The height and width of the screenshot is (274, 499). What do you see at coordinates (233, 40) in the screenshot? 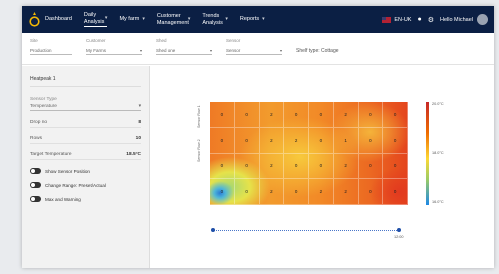
I see `filter-sensor-label: Sensor` at bounding box center [233, 40].